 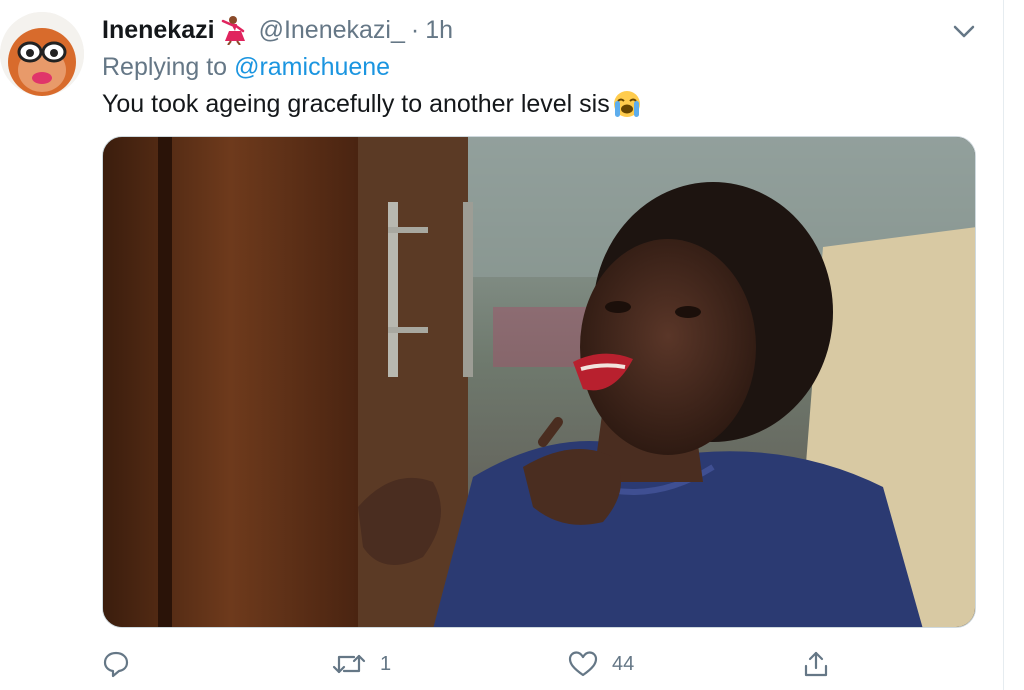 I want to click on share-button, so click(x=816, y=664).